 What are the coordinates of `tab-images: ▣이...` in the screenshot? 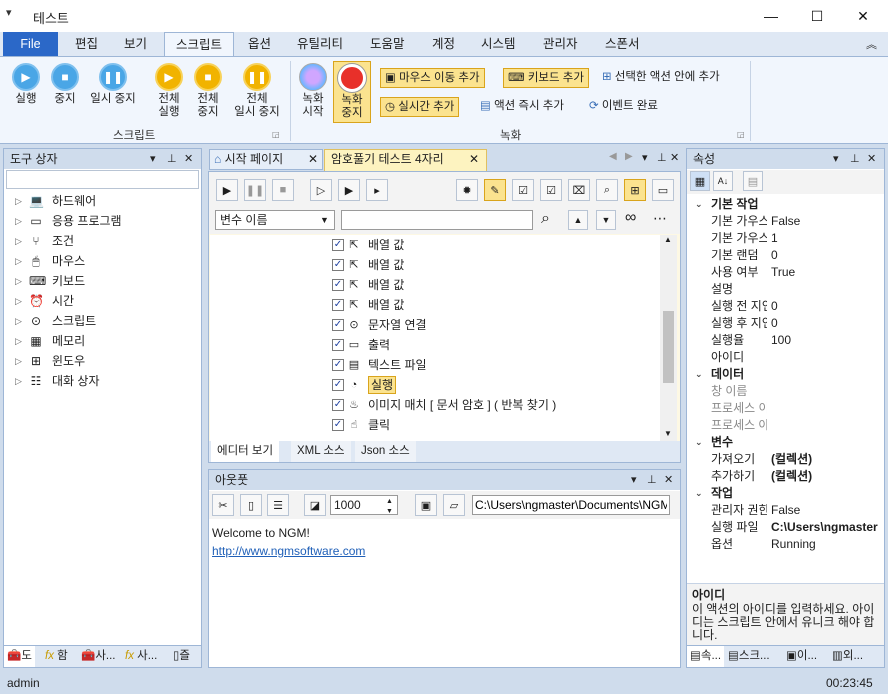 It's located at (801, 656).